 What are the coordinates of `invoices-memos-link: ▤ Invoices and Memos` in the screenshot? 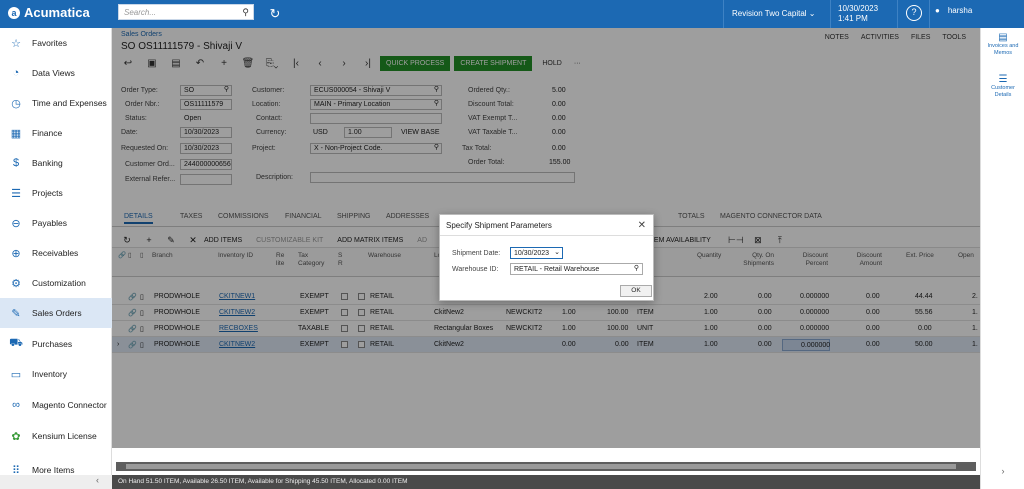 It's located at (1003, 44).